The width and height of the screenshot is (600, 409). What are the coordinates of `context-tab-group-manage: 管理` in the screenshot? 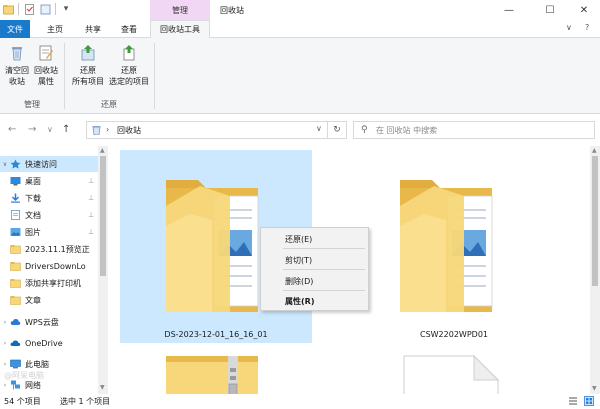 It's located at (180, 10).